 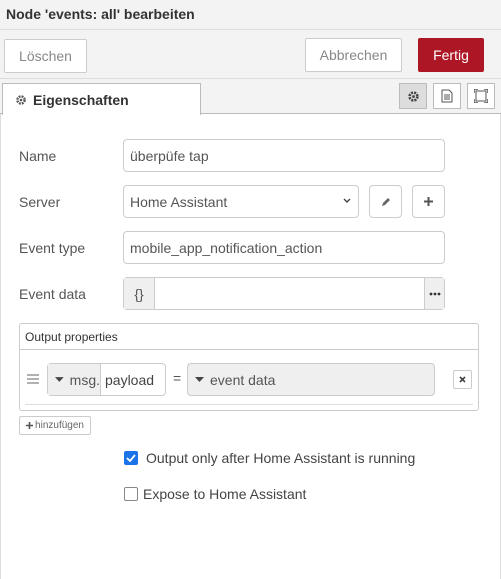 I want to click on msg-prefix: msg., so click(x=84, y=379).